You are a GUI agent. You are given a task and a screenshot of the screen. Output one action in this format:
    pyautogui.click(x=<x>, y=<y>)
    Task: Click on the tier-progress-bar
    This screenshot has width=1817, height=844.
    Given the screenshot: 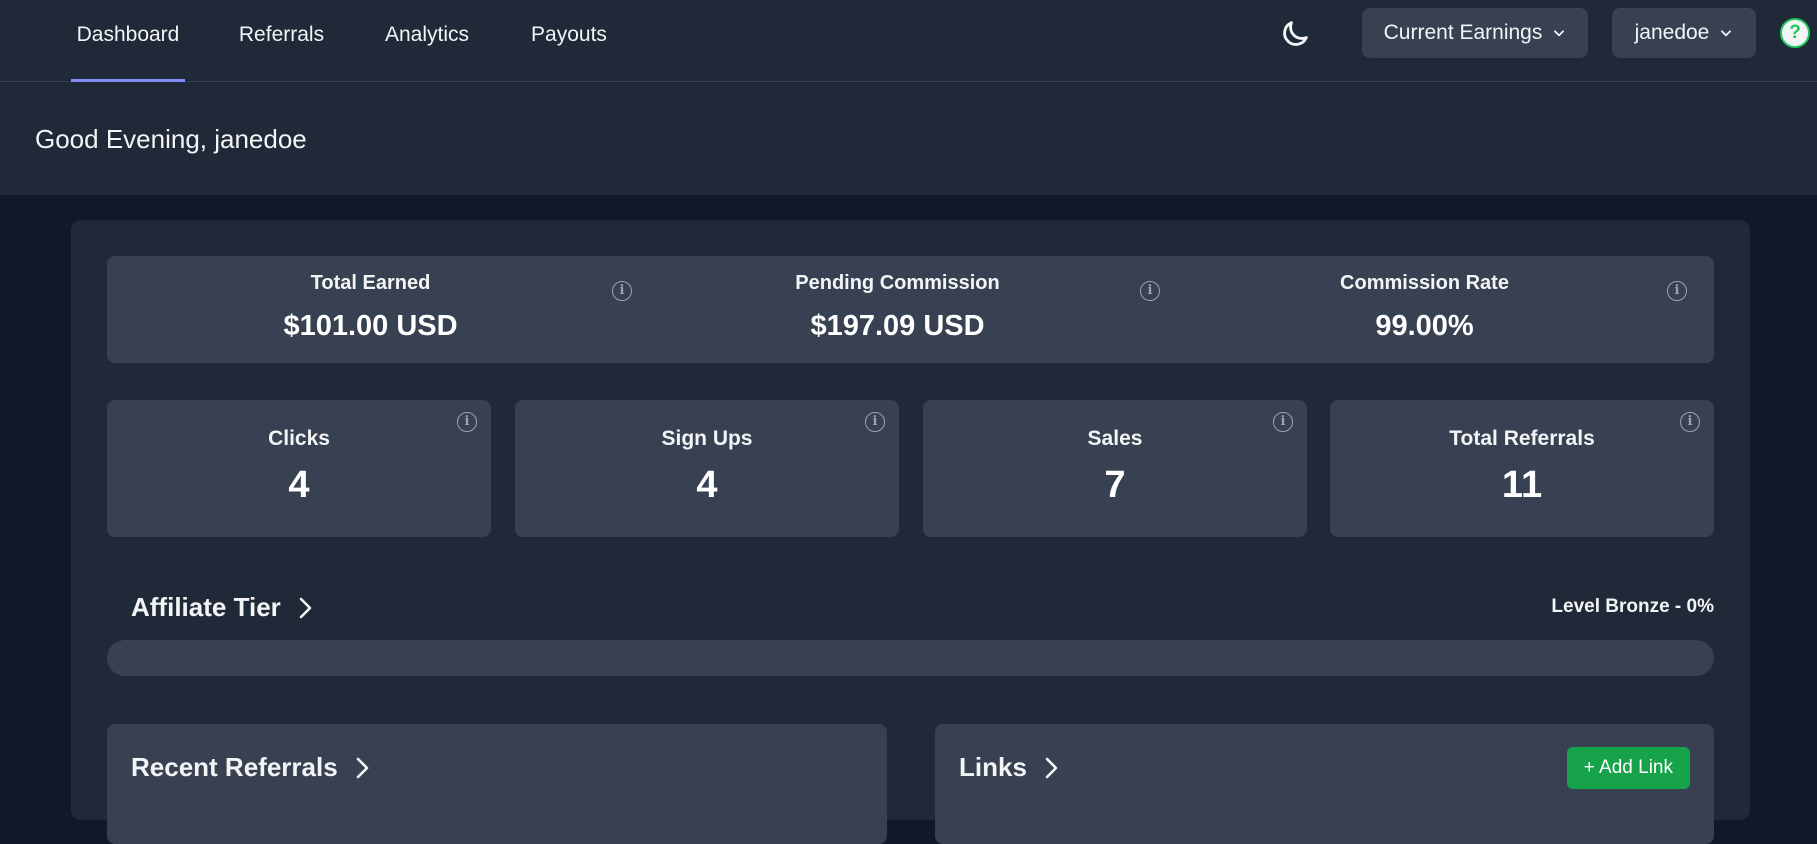 What is the action you would take?
    pyautogui.click(x=910, y=658)
    